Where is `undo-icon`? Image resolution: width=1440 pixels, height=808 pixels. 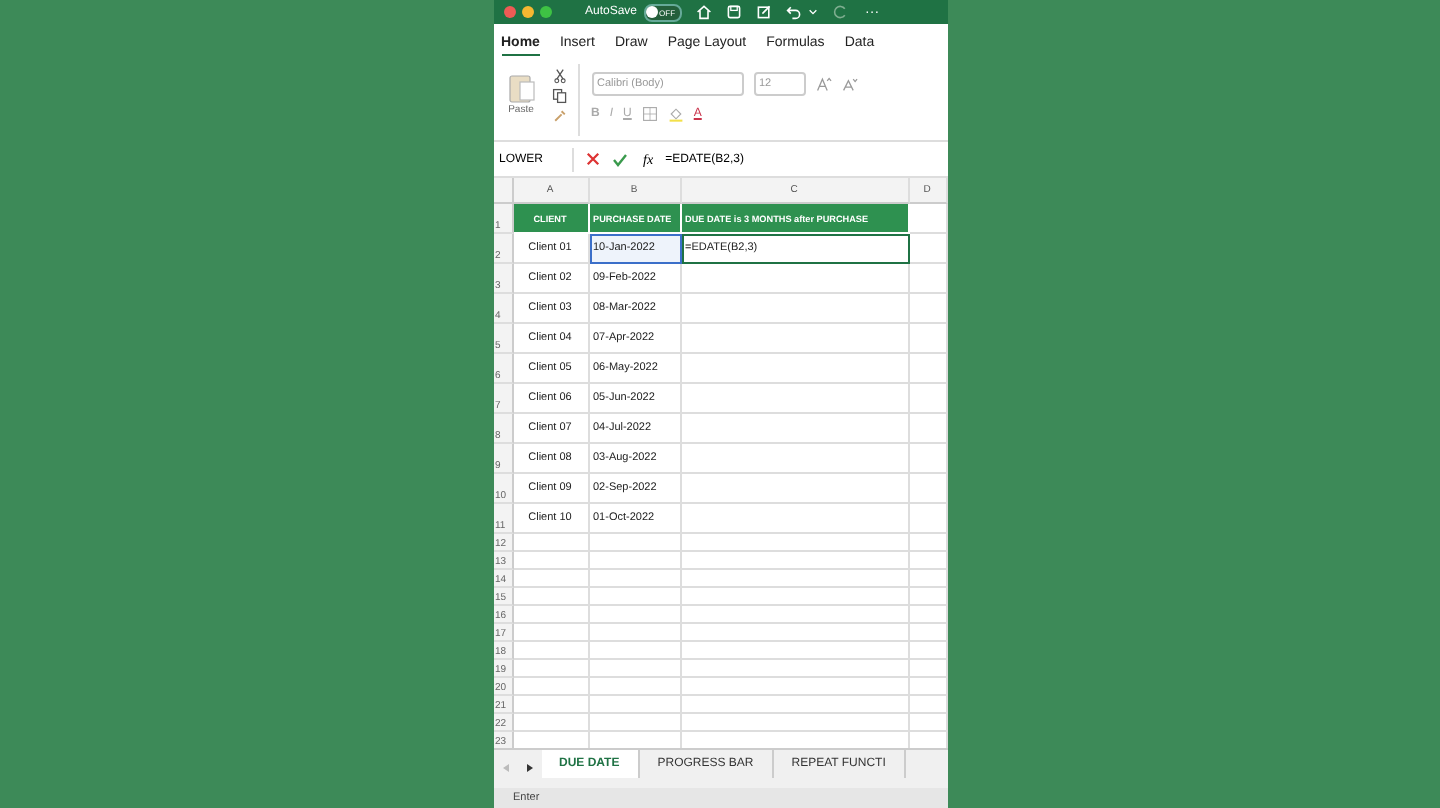
undo-icon is located at coordinates (793, 12).